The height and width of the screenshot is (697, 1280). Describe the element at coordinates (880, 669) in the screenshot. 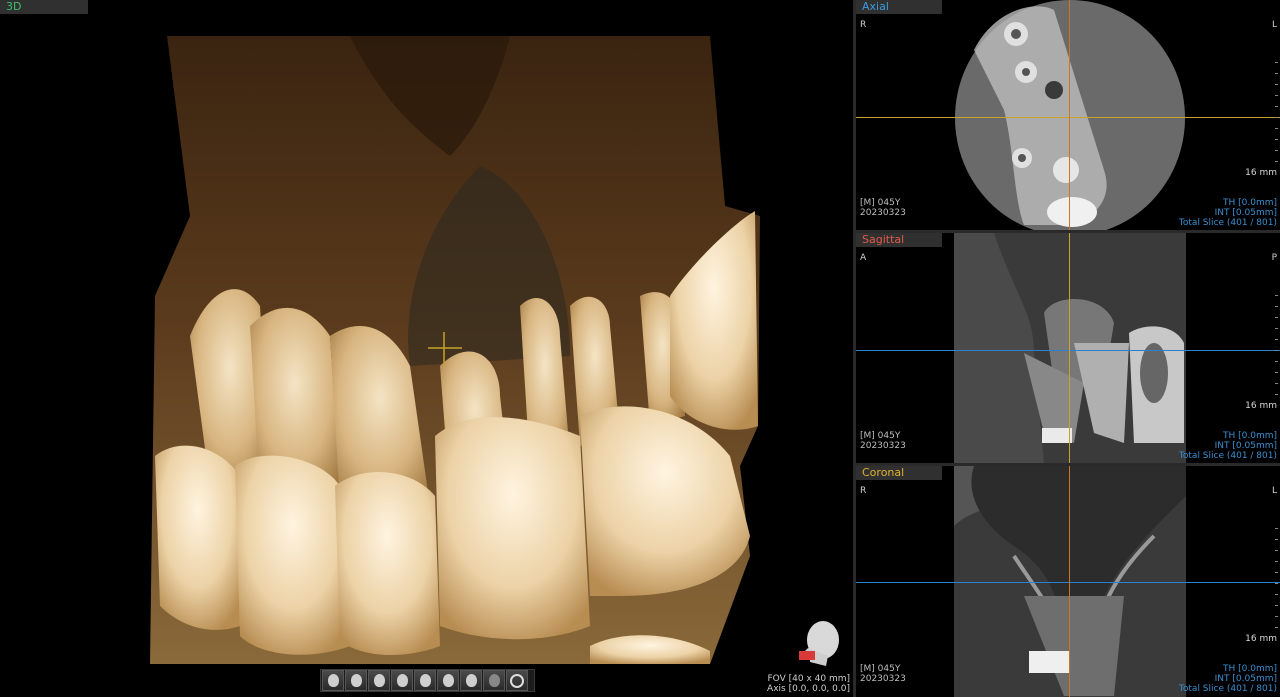

I see `coronal-patient: [M] 045Y` at that location.